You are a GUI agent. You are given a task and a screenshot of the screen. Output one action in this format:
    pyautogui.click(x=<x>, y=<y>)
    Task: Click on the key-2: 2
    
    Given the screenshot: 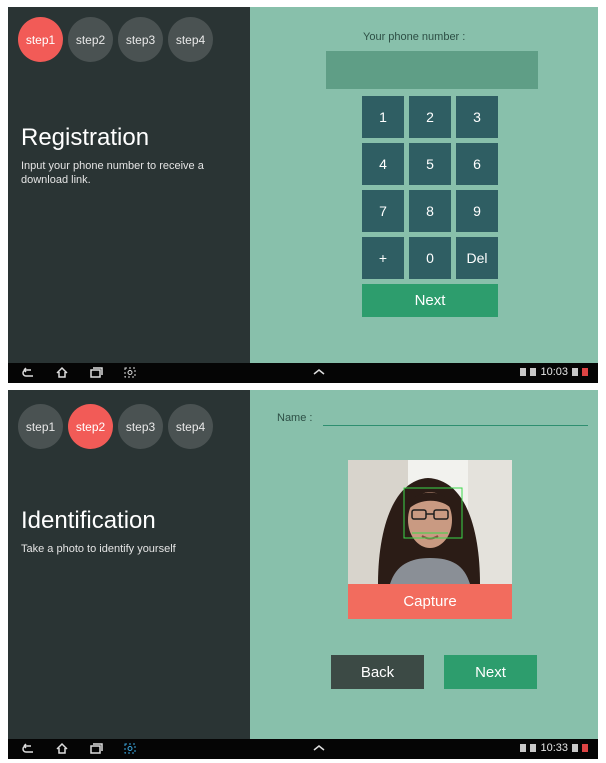 What is the action you would take?
    pyautogui.click(x=430, y=117)
    